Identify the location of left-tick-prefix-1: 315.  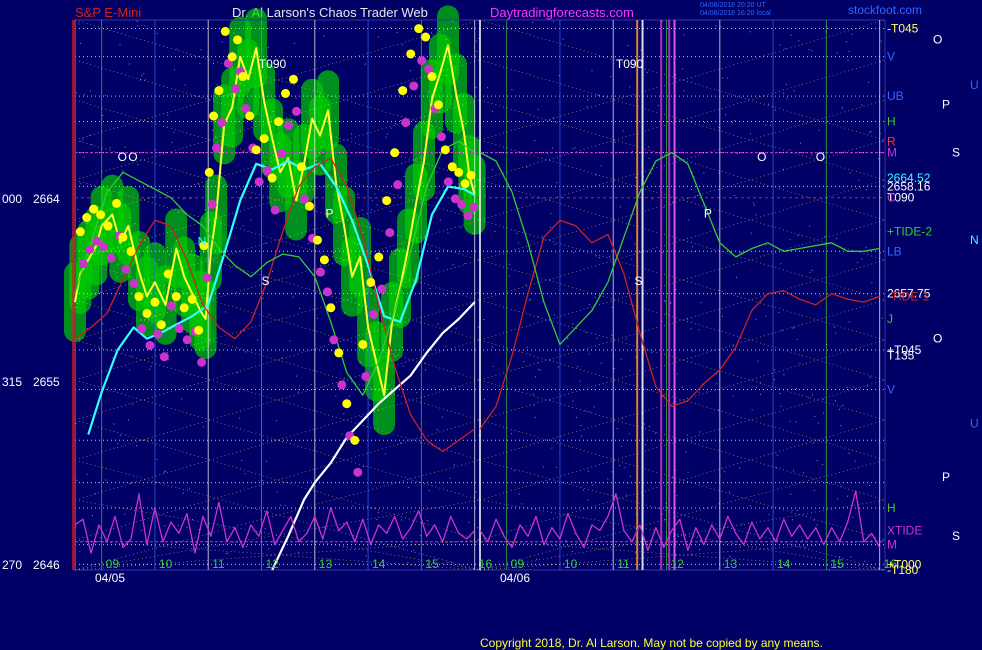
(12, 382).